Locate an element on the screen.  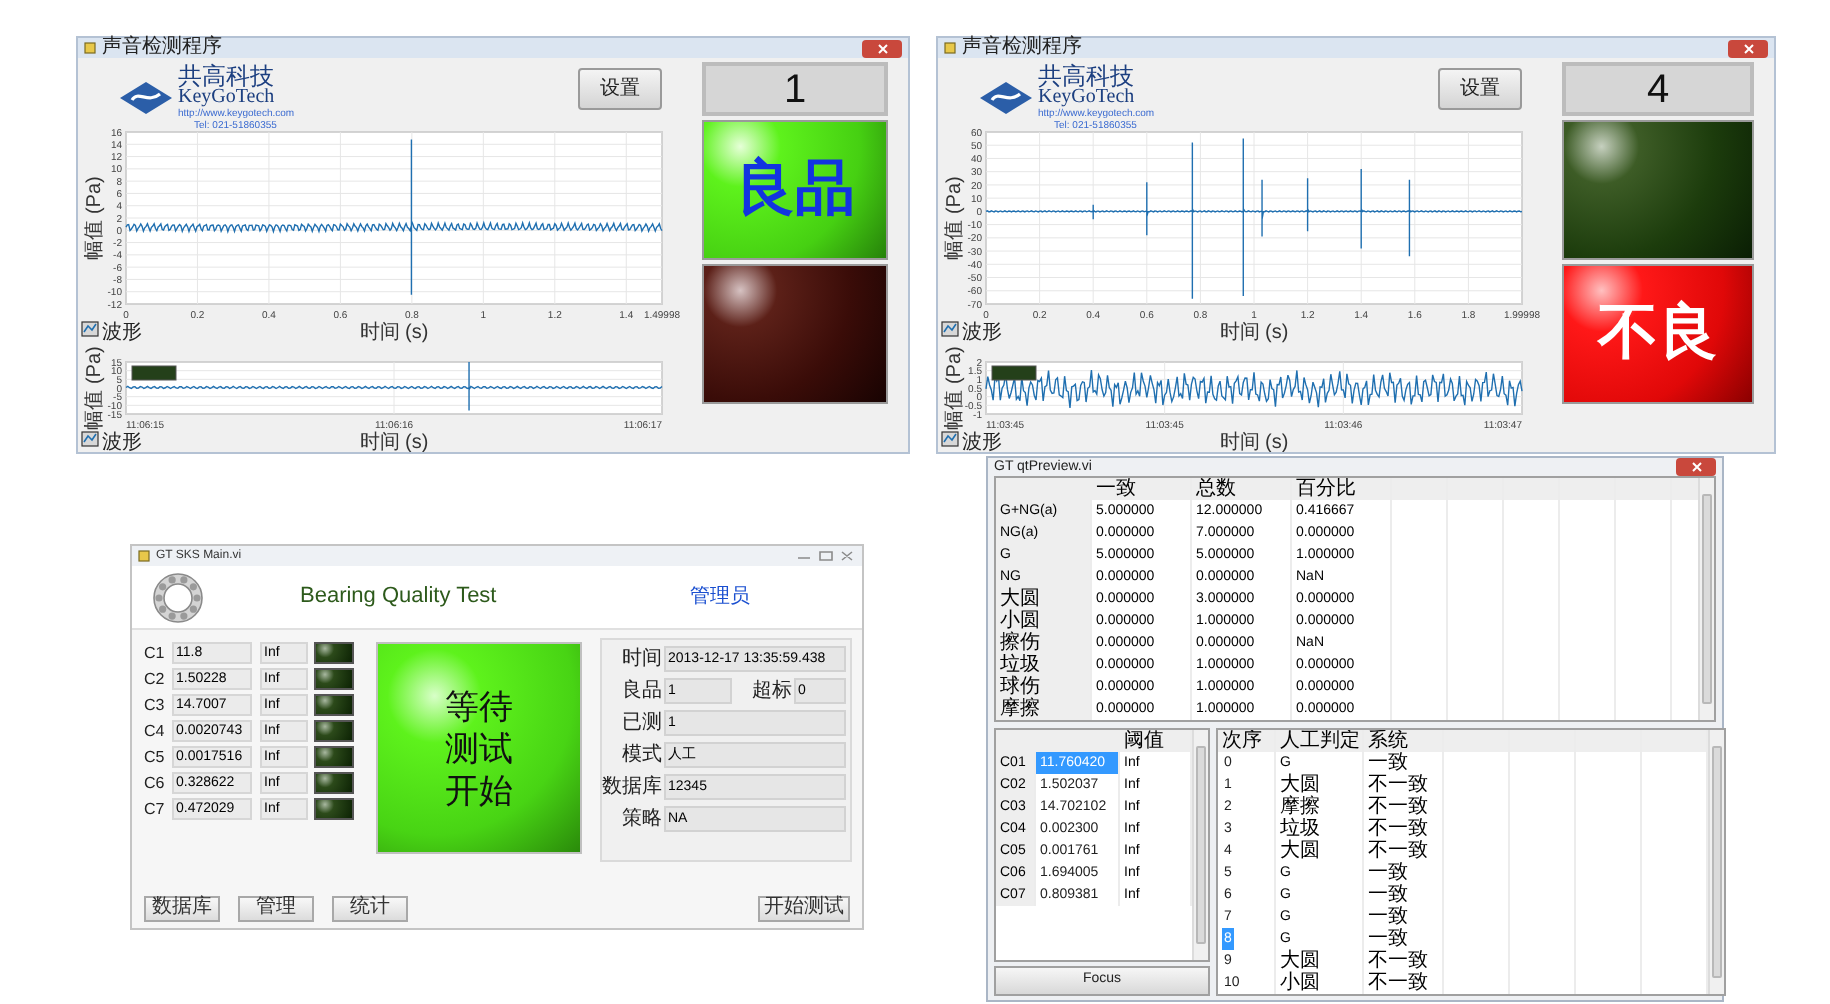
row-header: 擦伤 is located at coordinates (1044, 643).